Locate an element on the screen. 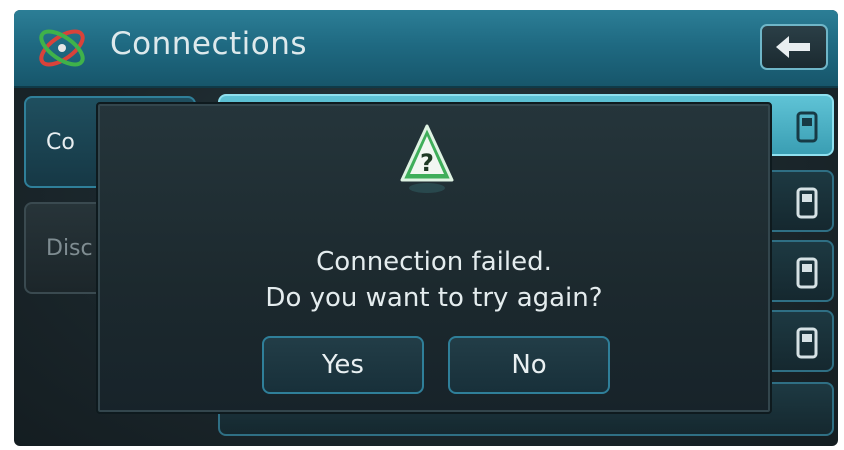  back-arrow-icon is located at coordinates (793, 47).